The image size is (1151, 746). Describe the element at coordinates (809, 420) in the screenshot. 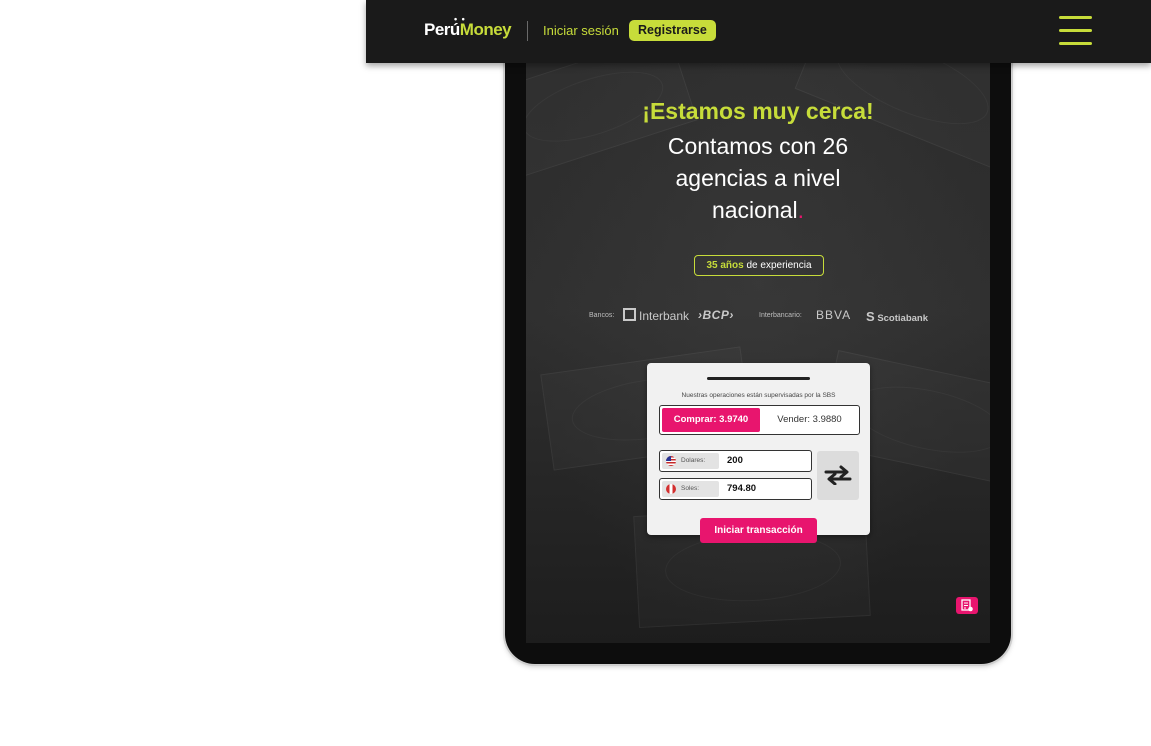

I see `sell-rate-tab: Vender: 3.9880` at that location.